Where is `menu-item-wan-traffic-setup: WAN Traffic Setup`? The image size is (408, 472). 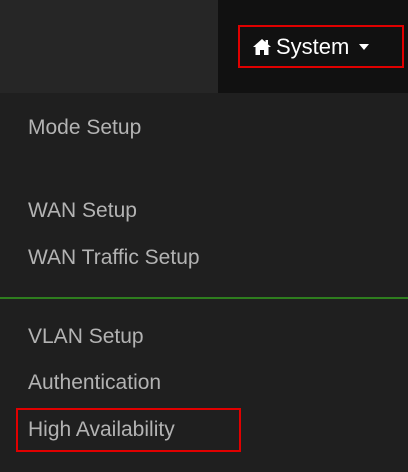
menu-item-wan-traffic-setup: WAN Traffic Setup is located at coordinates (114, 258).